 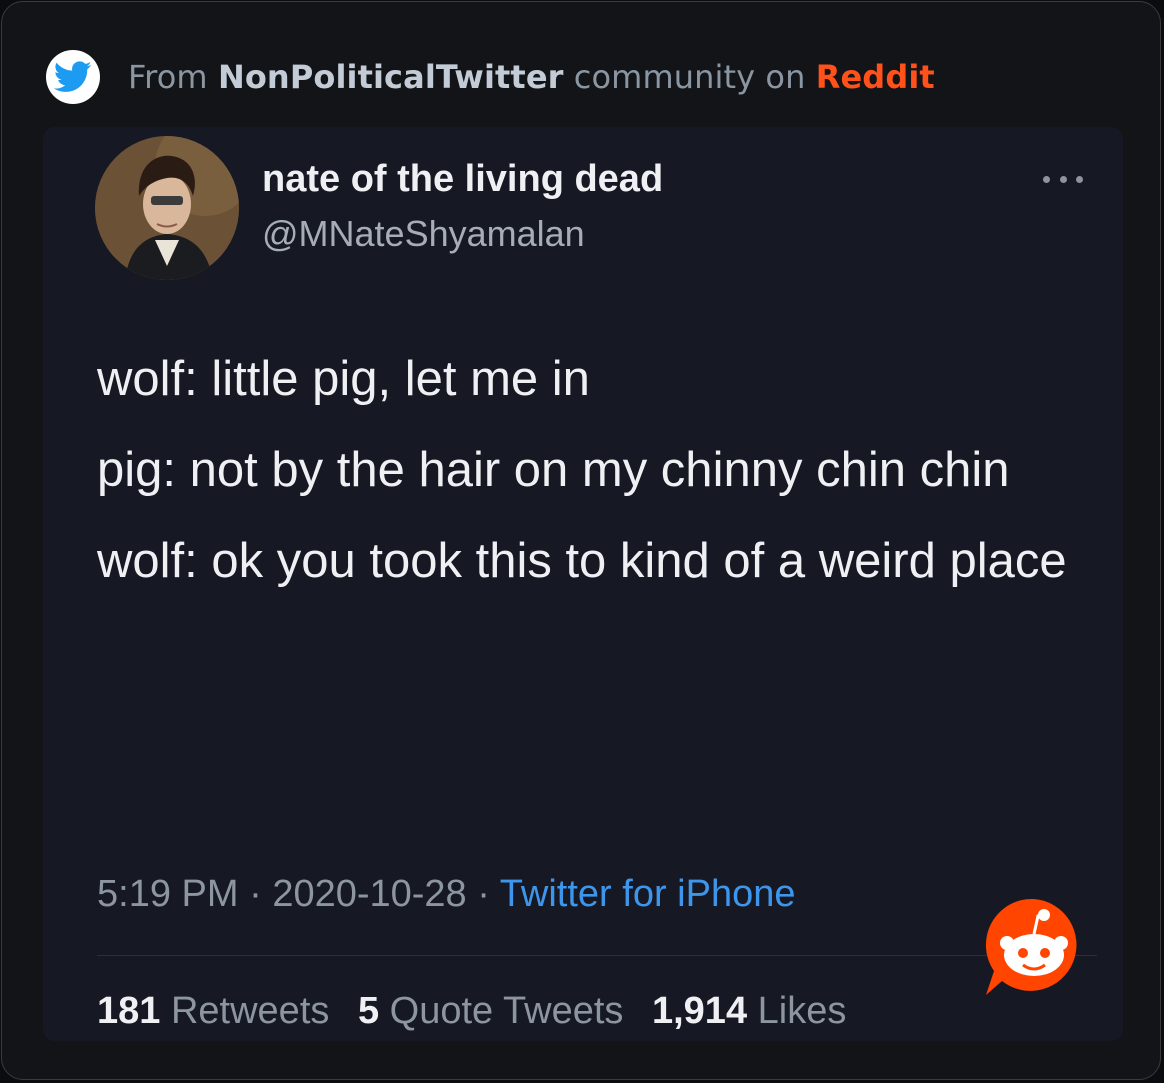 I want to click on engagement-stats: 181 Retweets 5 Quote Tweets 1,914 Likes, so click(x=480, y=1011).